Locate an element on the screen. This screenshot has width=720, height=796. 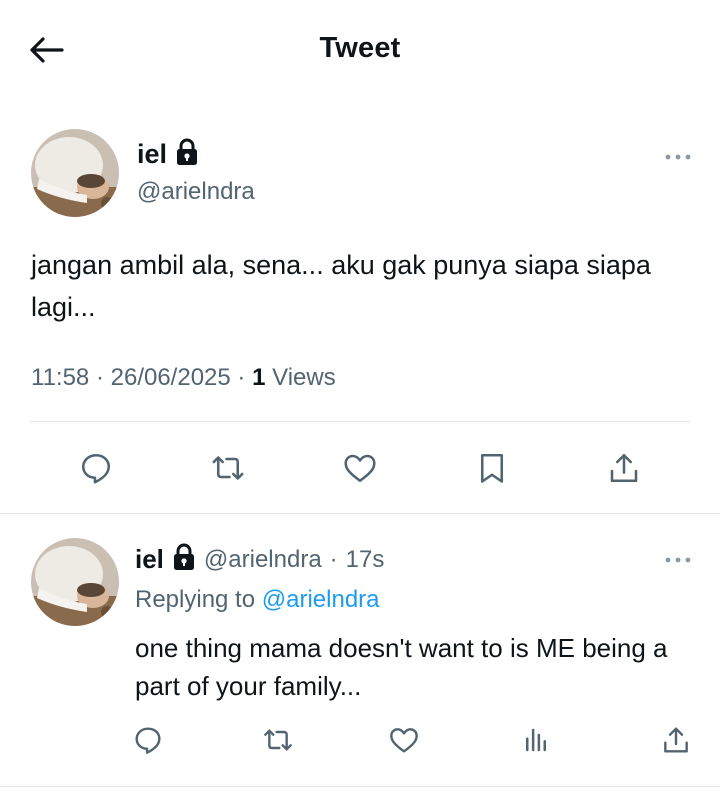
tweet-date: 26/06/2025 is located at coordinates (170, 377).